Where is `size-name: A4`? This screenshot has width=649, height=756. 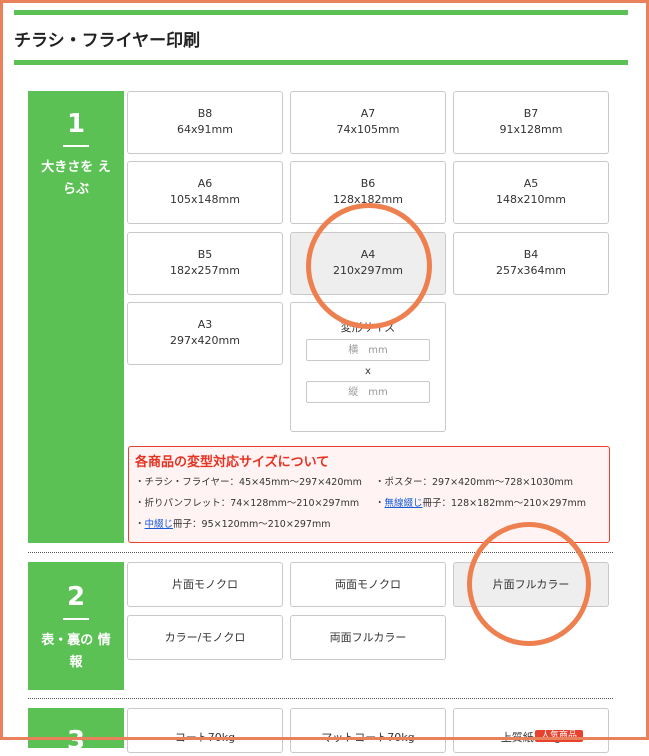
size-name: A4 is located at coordinates (368, 254).